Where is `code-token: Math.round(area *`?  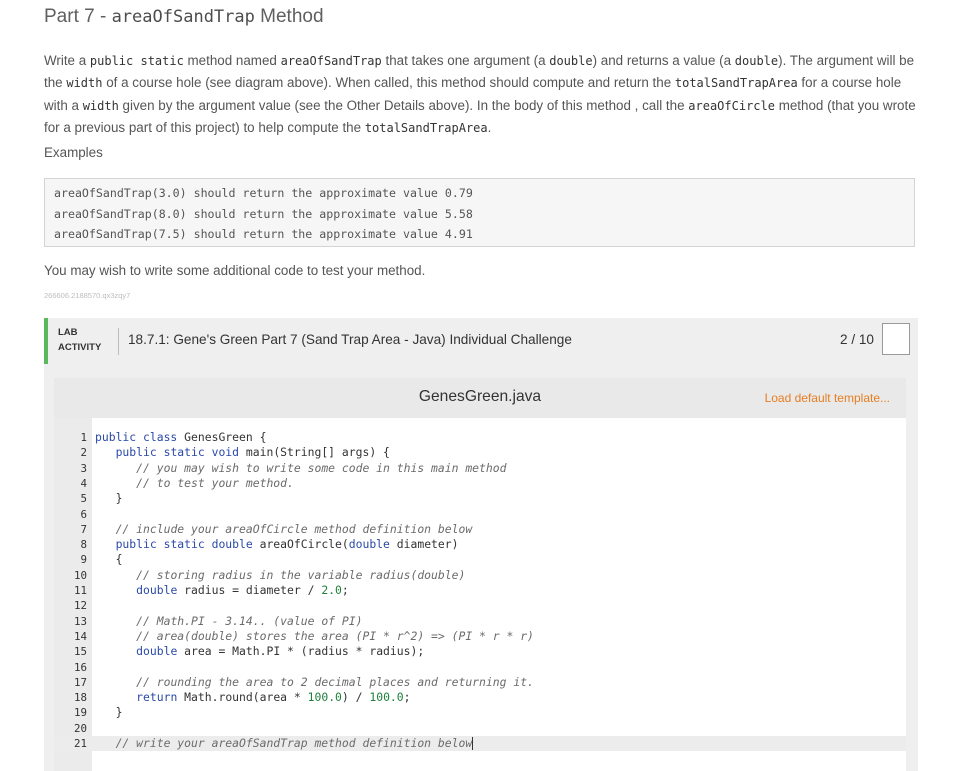 code-token: Math.round(area * is located at coordinates (246, 697).